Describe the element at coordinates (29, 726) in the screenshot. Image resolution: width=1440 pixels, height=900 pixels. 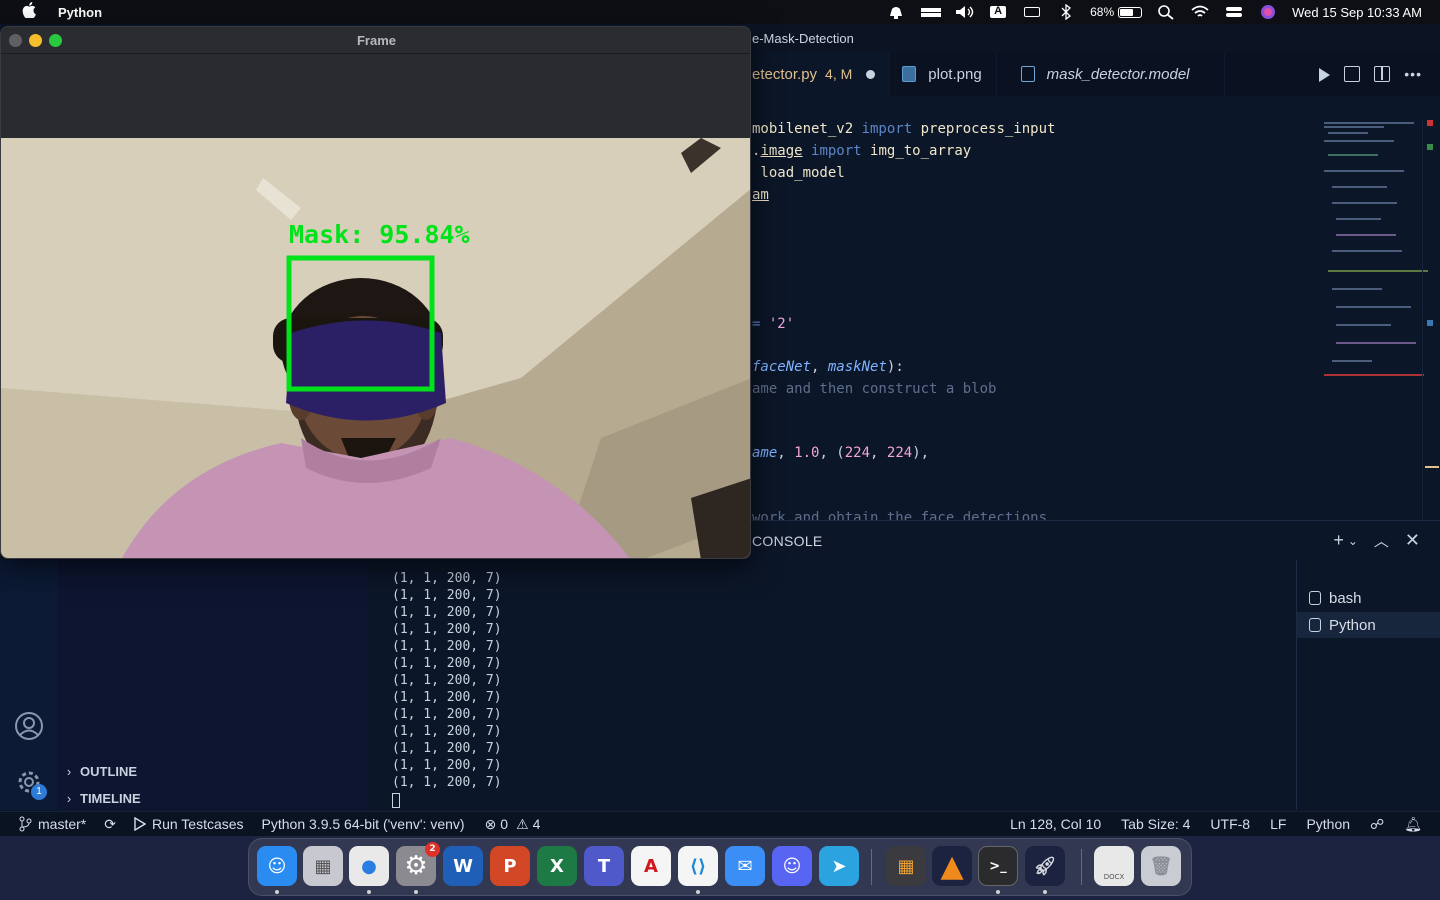
I see `account-icon` at that location.